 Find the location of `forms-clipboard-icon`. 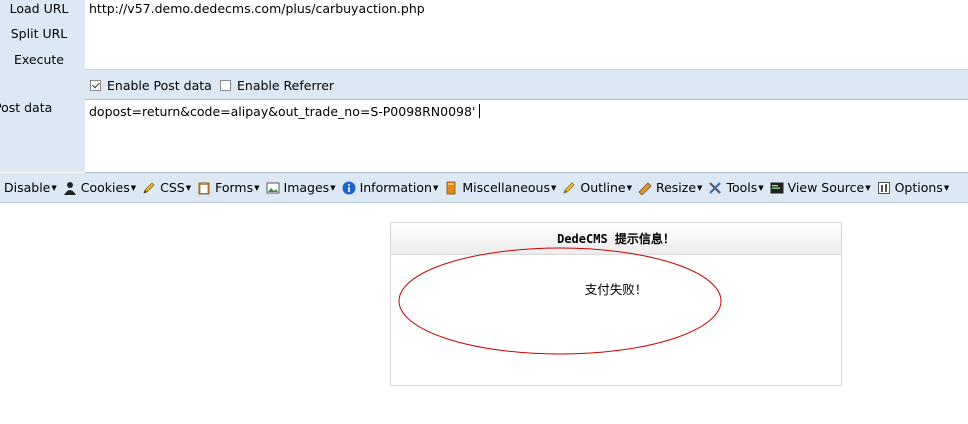

forms-clipboard-icon is located at coordinates (204, 188).